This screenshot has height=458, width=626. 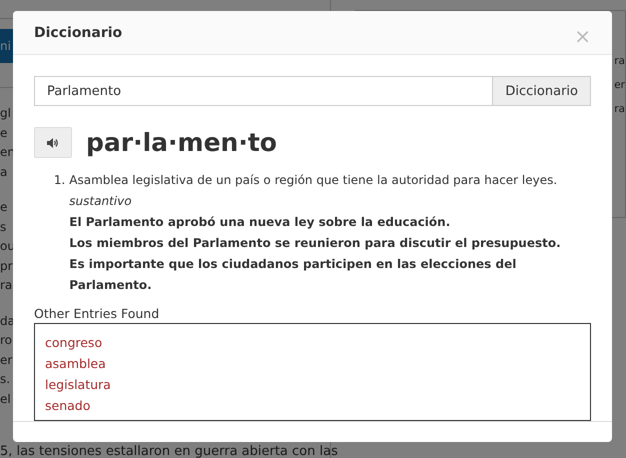 I want to click on text-fragment: a, so click(x=4, y=172).